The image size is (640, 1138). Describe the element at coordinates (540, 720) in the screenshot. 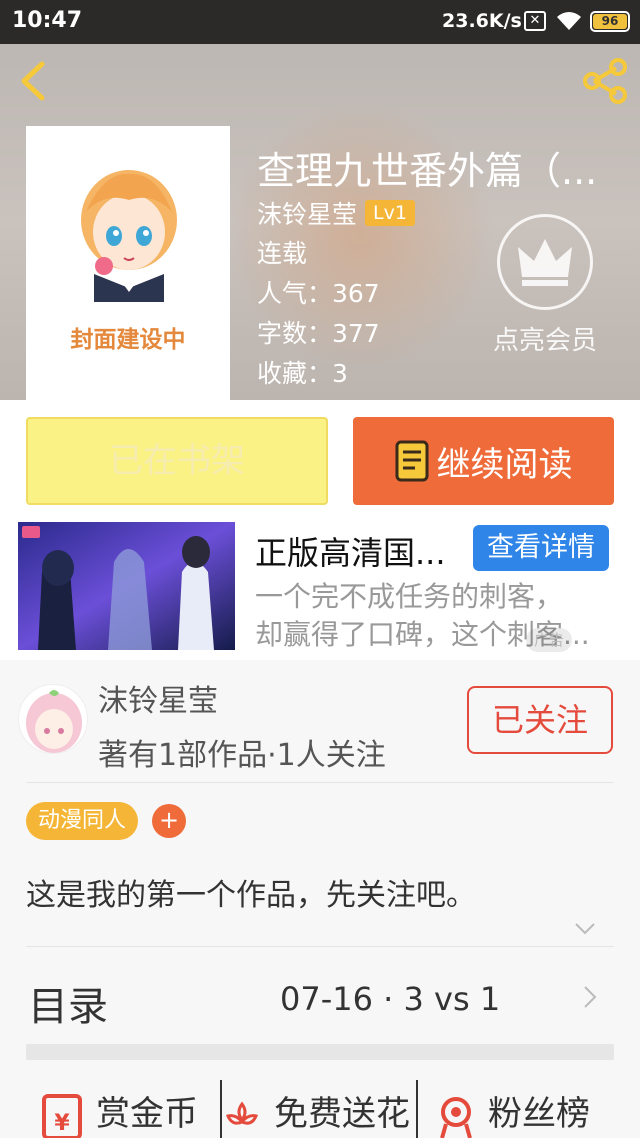

I see `followed-button: 已关注` at that location.